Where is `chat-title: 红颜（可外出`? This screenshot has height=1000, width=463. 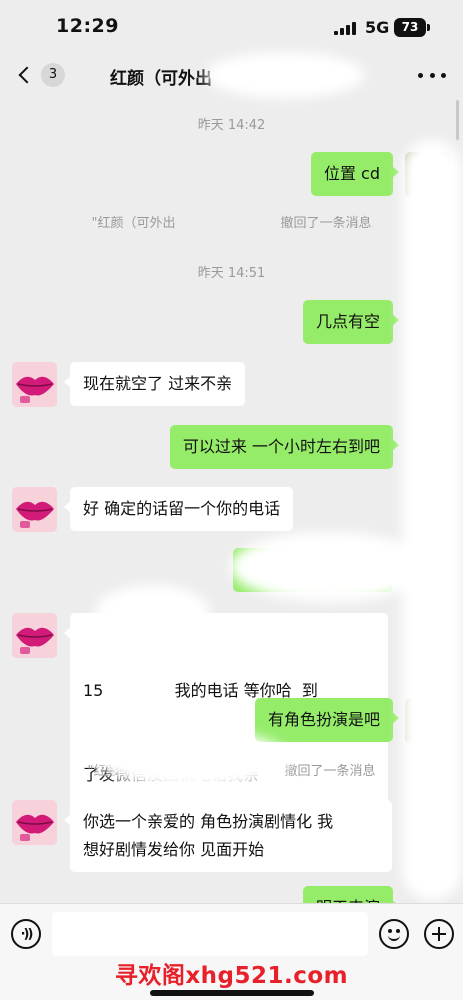 chat-title: 红颜（可外出 is located at coordinates (161, 79).